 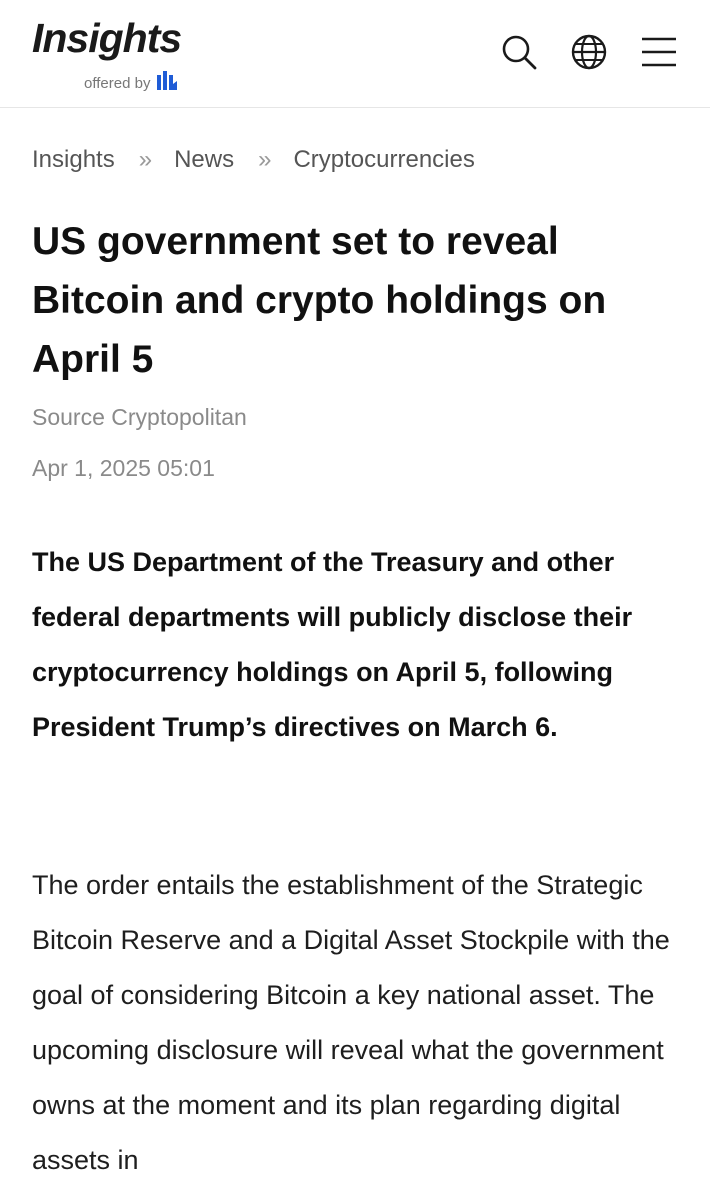 What do you see at coordinates (123, 468) in the screenshot?
I see `article-date: Apr 1, 2025 05:01` at bounding box center [123, 468].